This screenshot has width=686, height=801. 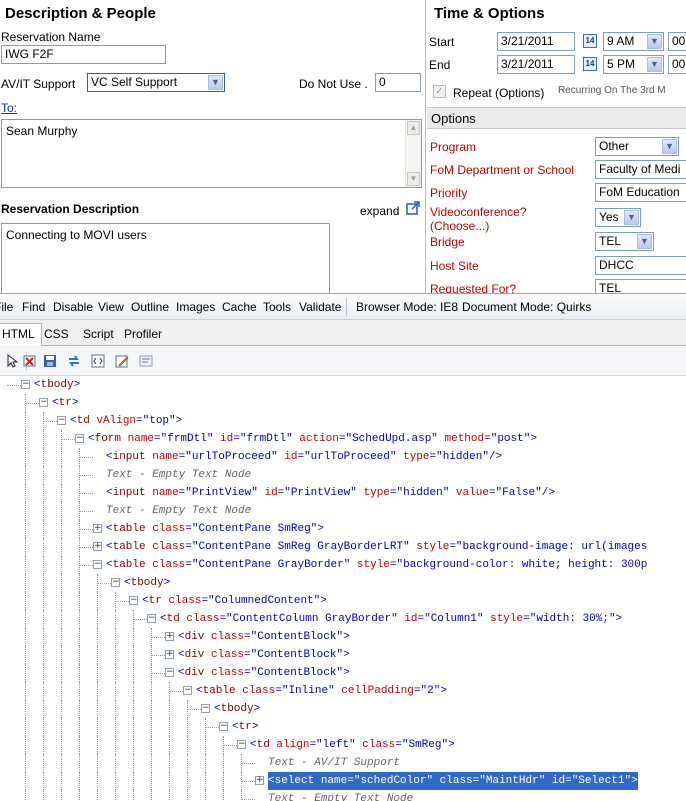 What do you see at coordinates (379, 211) in the screenshot?
I see `expand-link: expand` at bounding box center [379, 211].